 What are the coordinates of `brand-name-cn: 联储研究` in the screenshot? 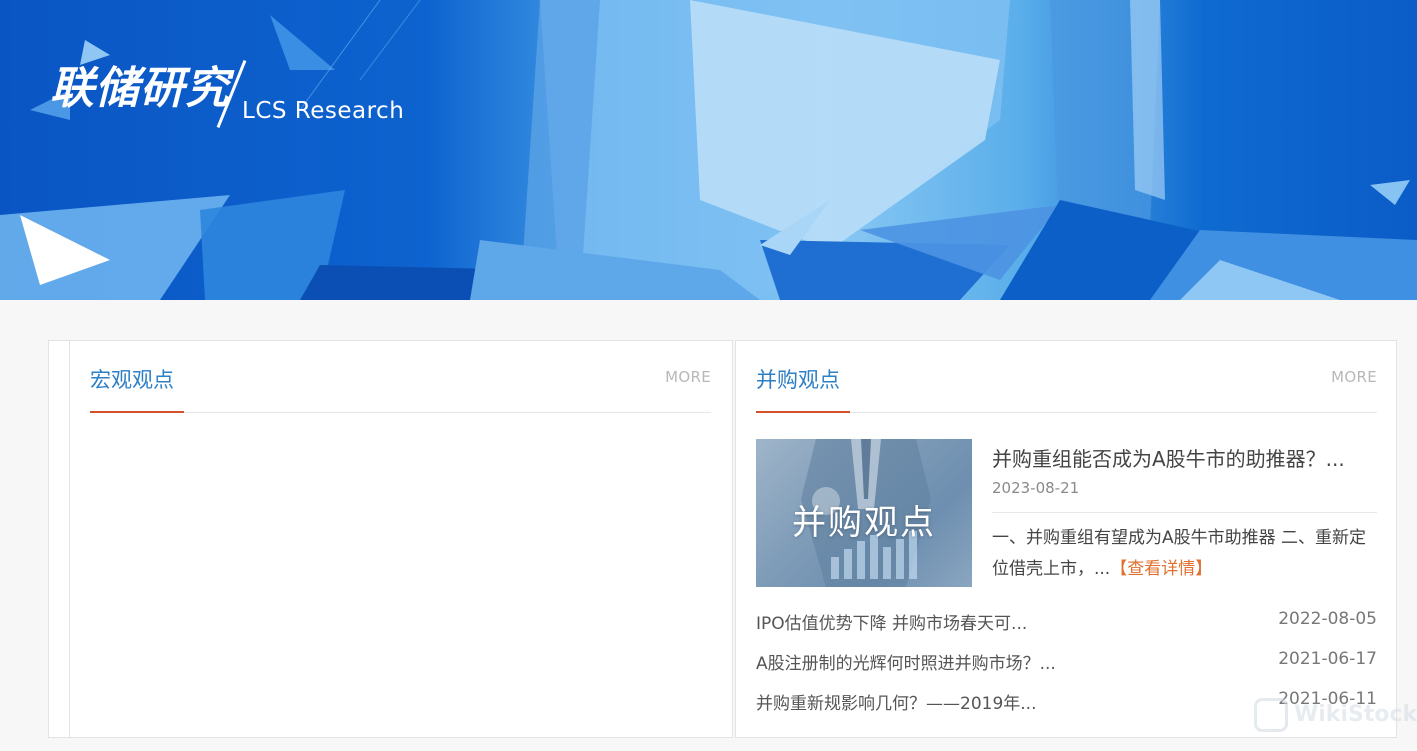 It's located at (140, 88).